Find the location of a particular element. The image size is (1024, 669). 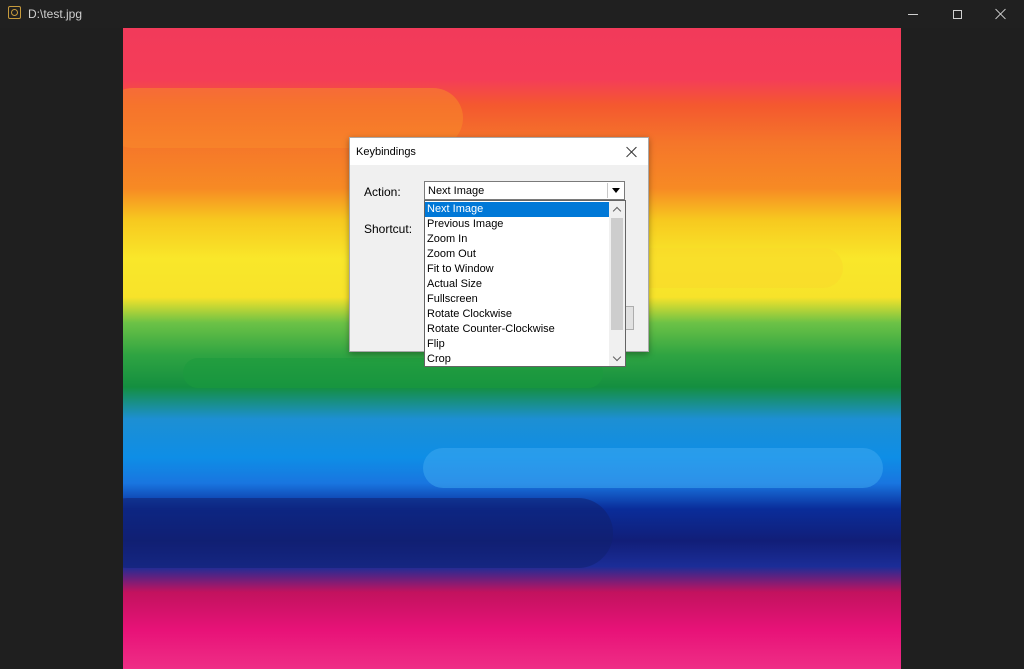

dropdown-item-fit-to-window: Fit to Window is located at coordinates (517, 269).